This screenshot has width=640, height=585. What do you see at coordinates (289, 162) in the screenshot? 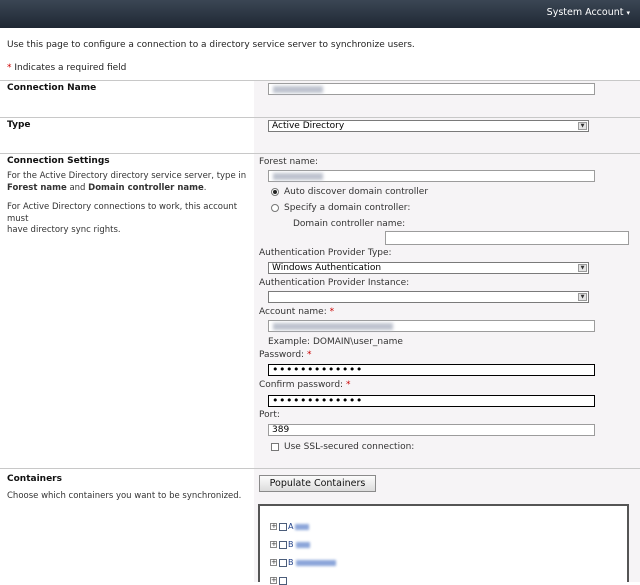
I see `forest-name-label: Forest name:` at bounding box center [289, 162].